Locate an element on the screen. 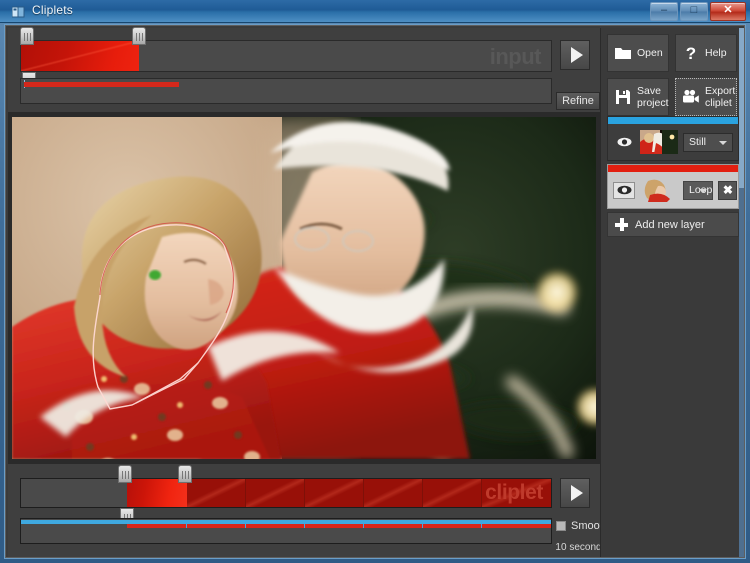 The image size is (750, 563). layer-thumbnail-loop is located at coordinates (659, 190).